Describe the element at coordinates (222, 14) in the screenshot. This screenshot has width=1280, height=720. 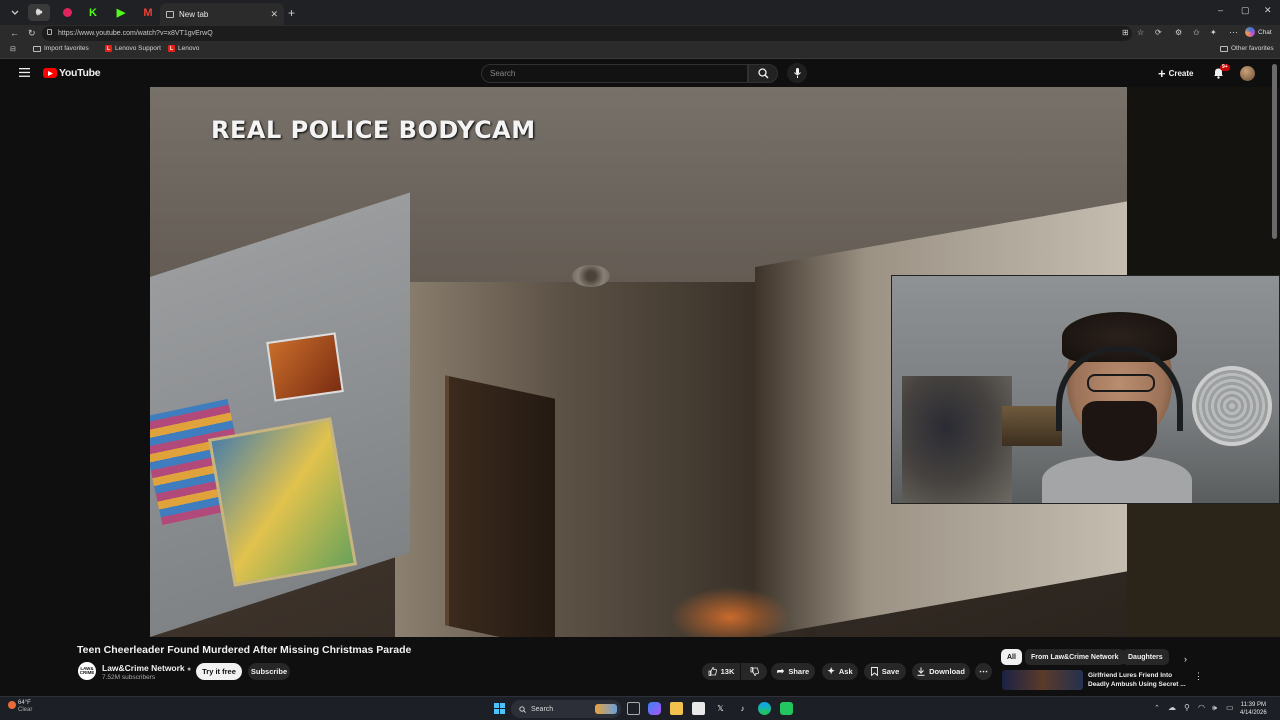
I see `tab-new-tab: New tab ✕` at that location.